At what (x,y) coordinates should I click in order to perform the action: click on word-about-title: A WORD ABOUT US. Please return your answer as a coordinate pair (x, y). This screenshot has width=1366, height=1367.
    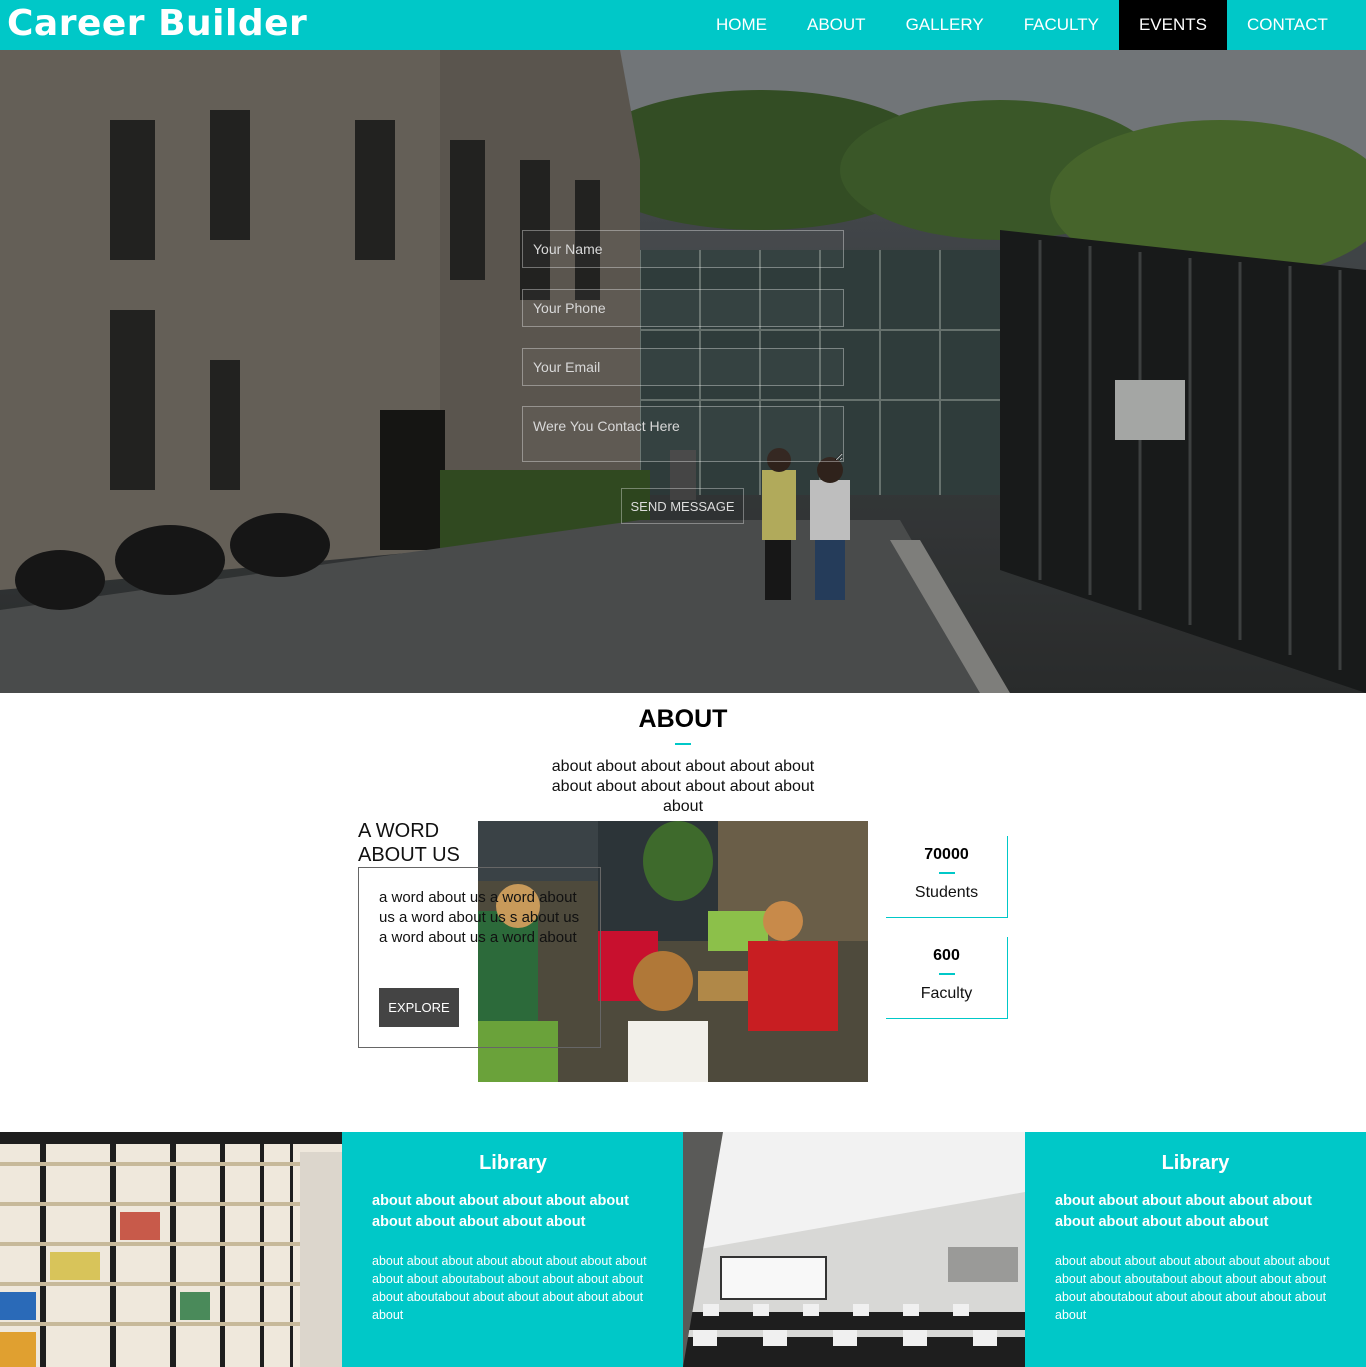
    Looking at the image, I should click on (409, 843).